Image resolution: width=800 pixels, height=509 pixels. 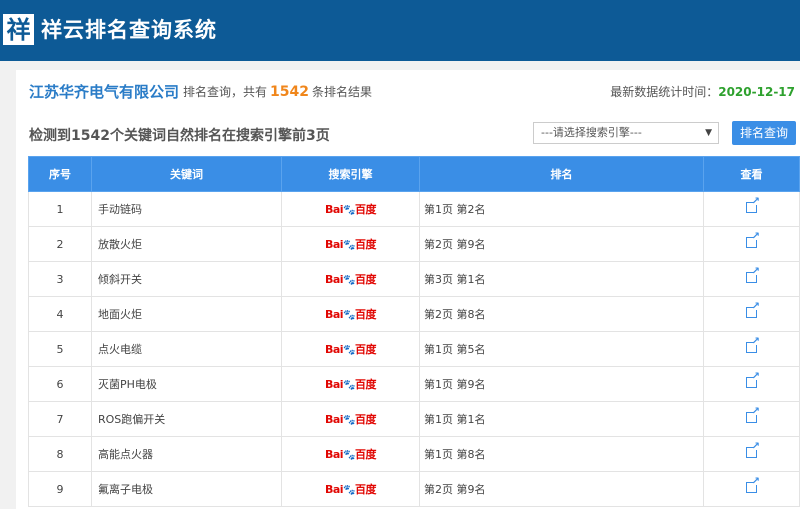 What do you see at coordinates (186, 244) in the screenshot?
I see `row-keyword: 放散火炬` at bounding box center [186, 244].